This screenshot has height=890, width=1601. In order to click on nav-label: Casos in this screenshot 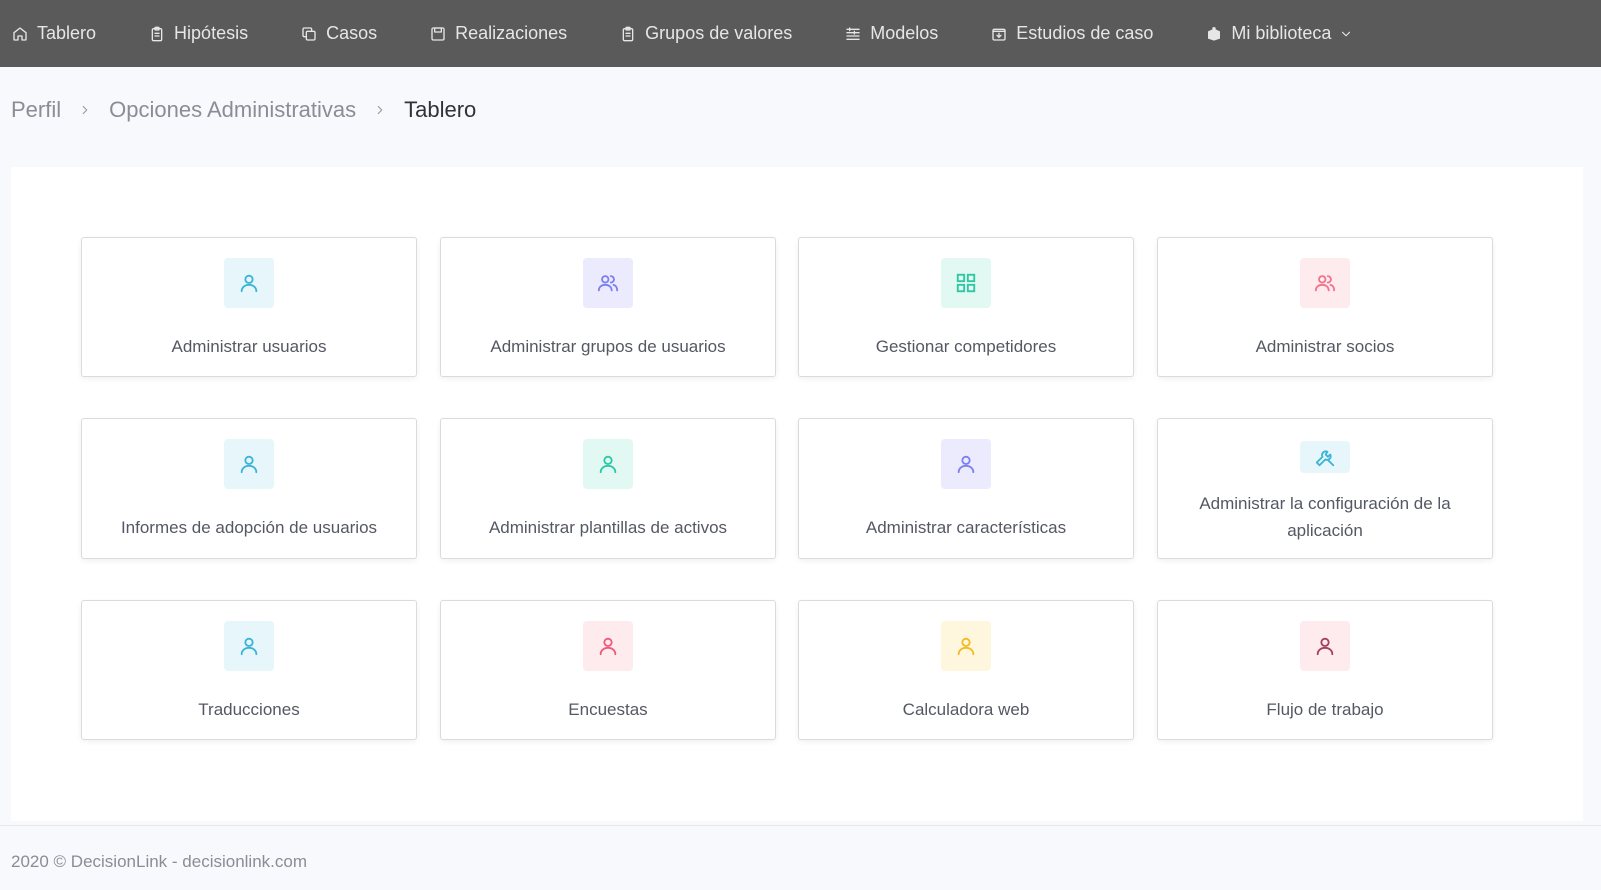, I will do `click(352, 33)`.